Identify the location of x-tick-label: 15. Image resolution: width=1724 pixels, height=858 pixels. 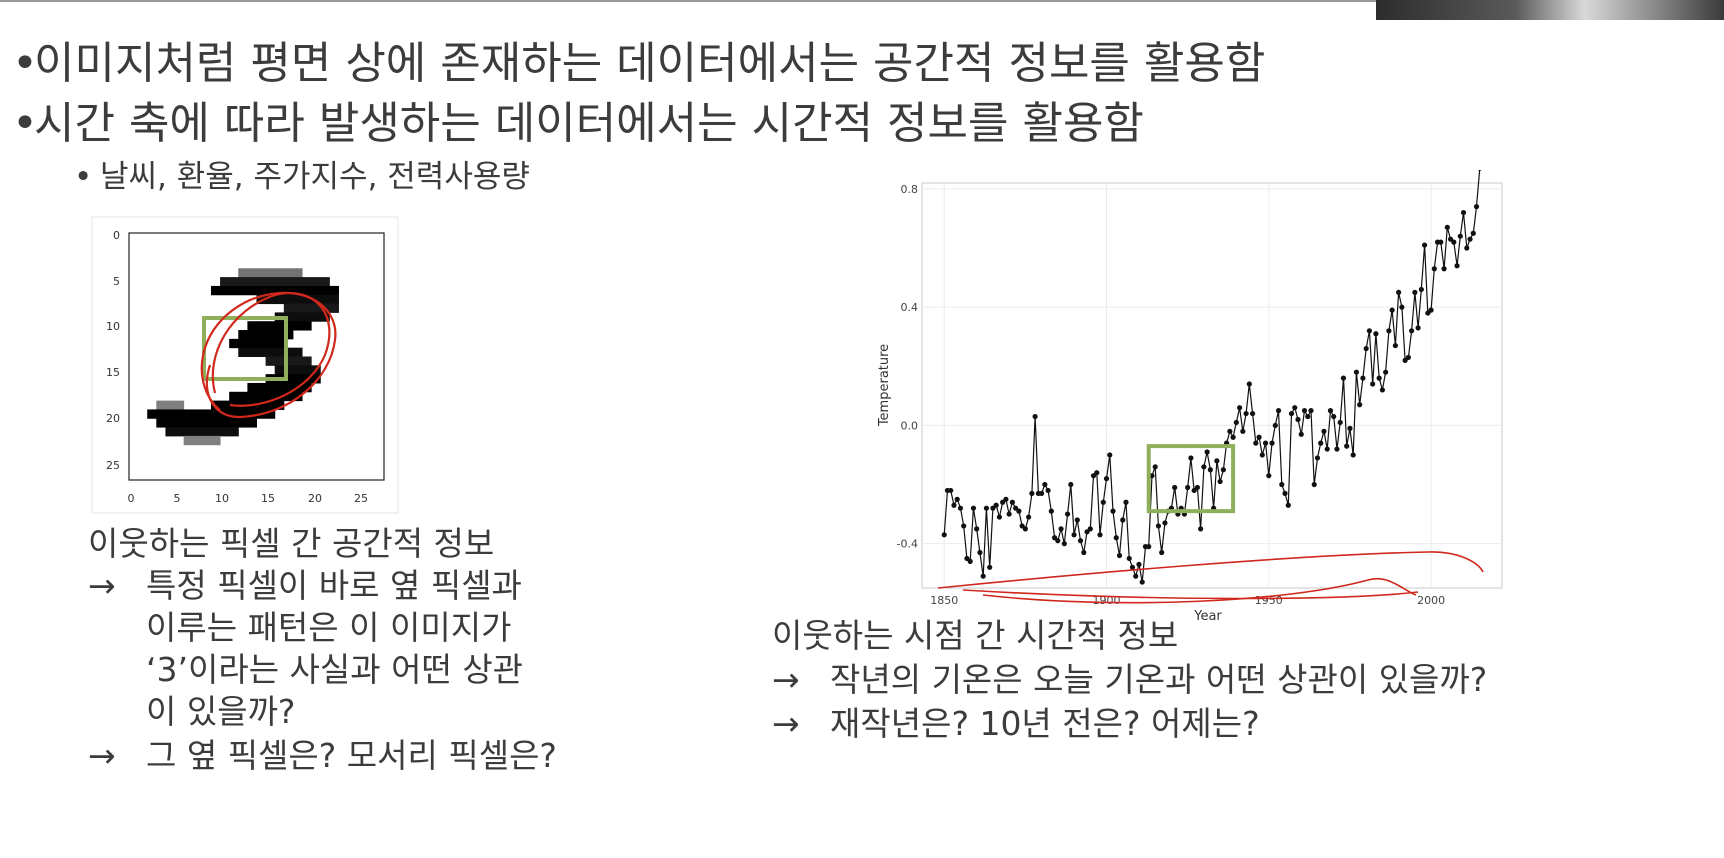
(268, 498).